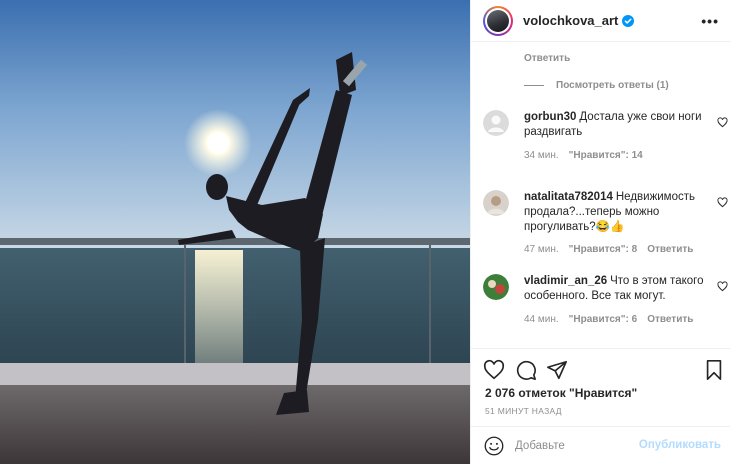  I want to click on publish-button: Опубликовать, so click(680, 445).